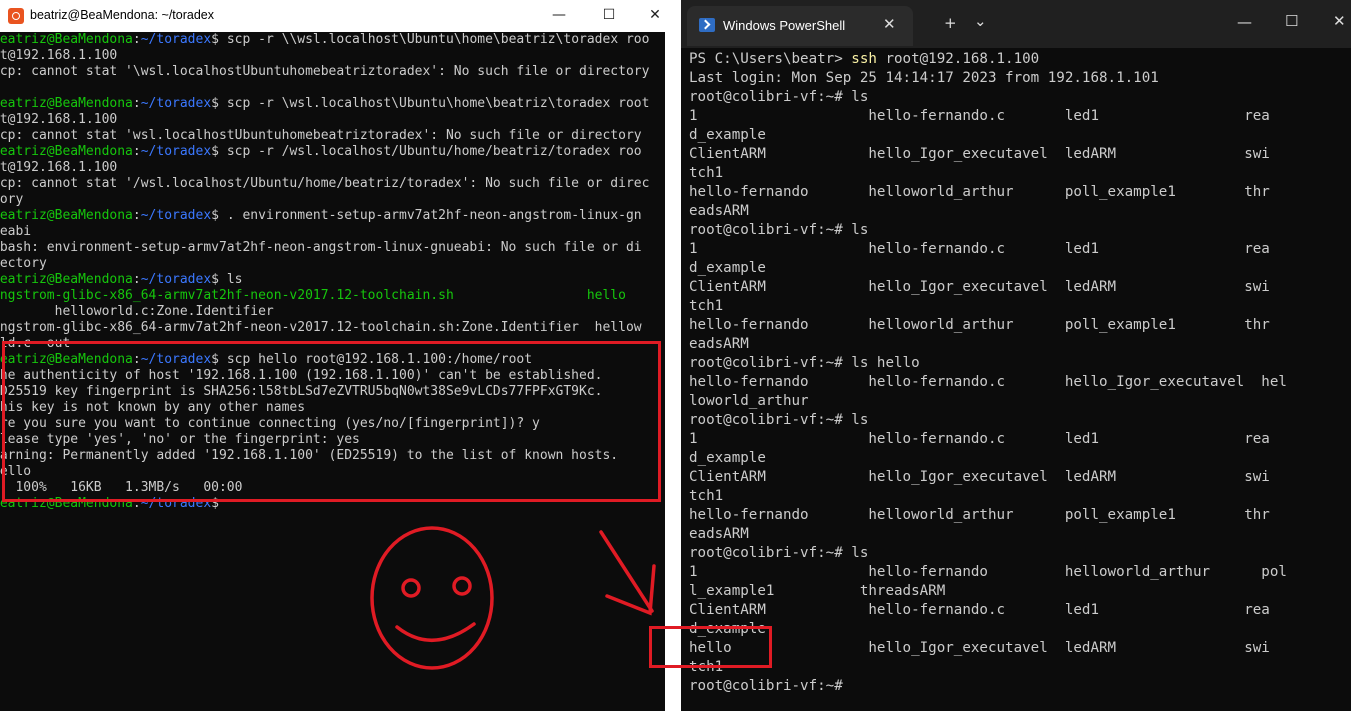 Image resolution: width=1351 pixels, height=711 pixels. I want to click on terminal-text-segment: loworld_arthur, so click(749, 401).